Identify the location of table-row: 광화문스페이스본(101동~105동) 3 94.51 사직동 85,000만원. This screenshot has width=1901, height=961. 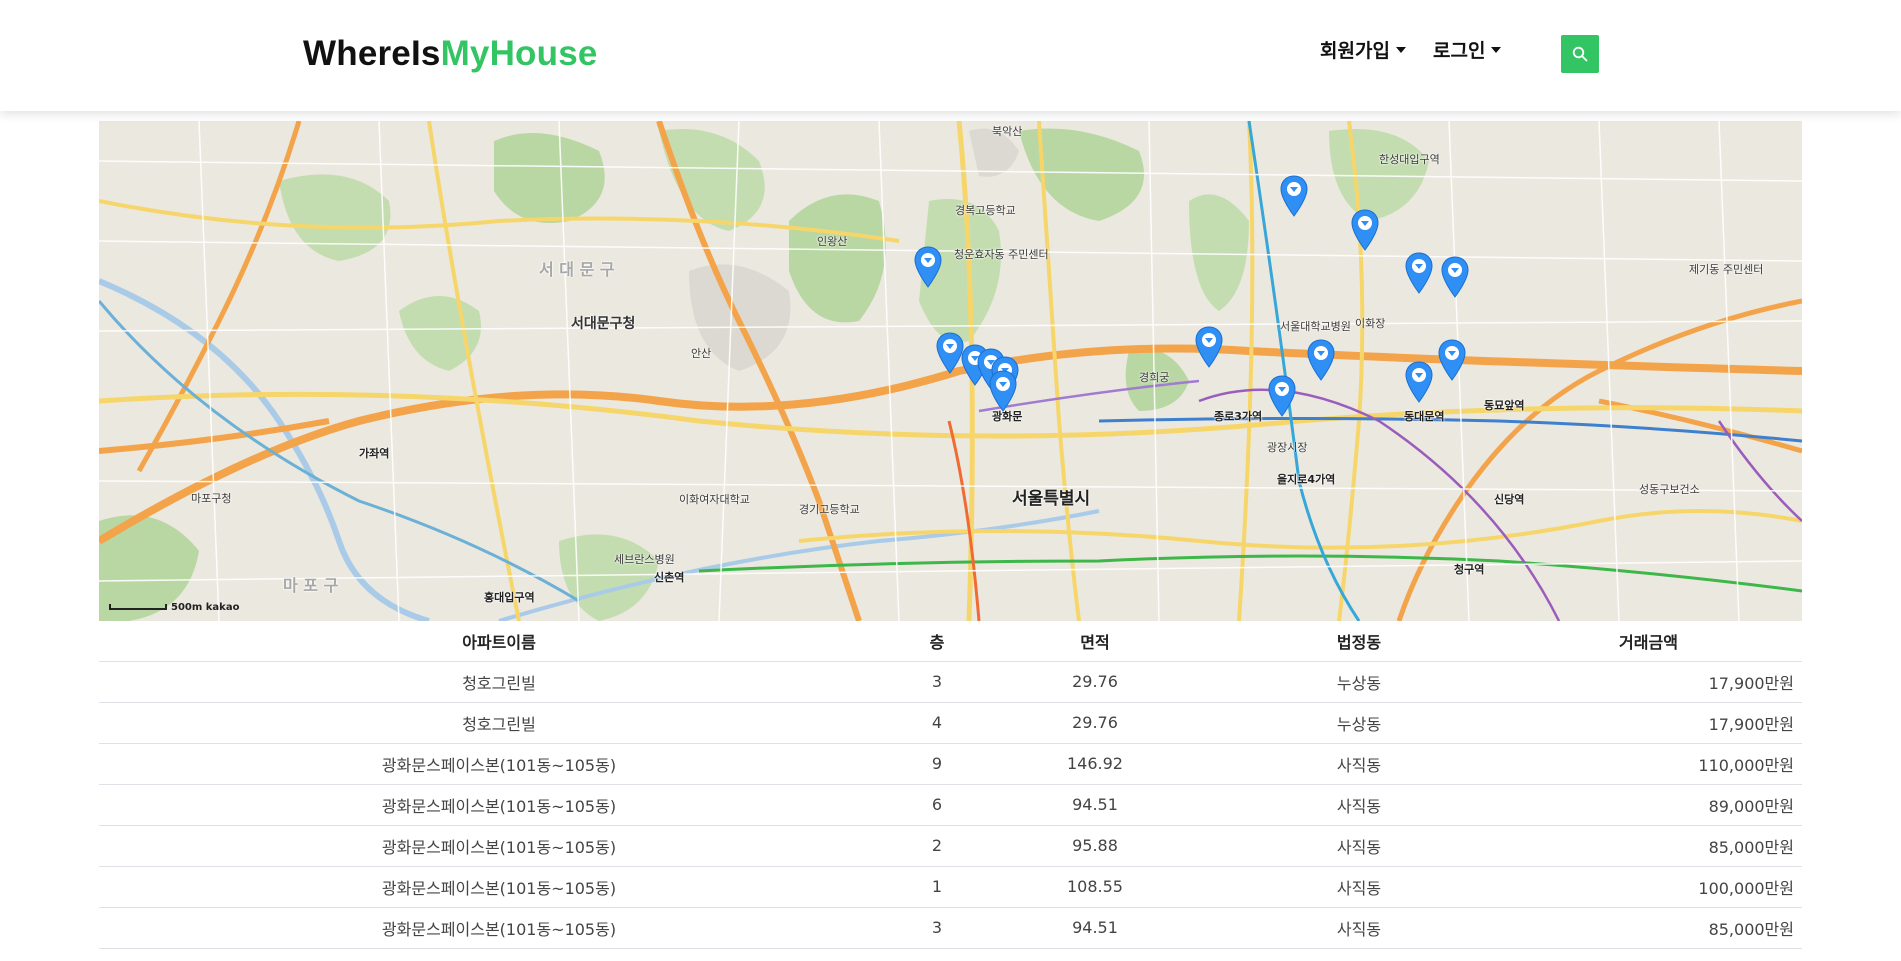
(950, 928).